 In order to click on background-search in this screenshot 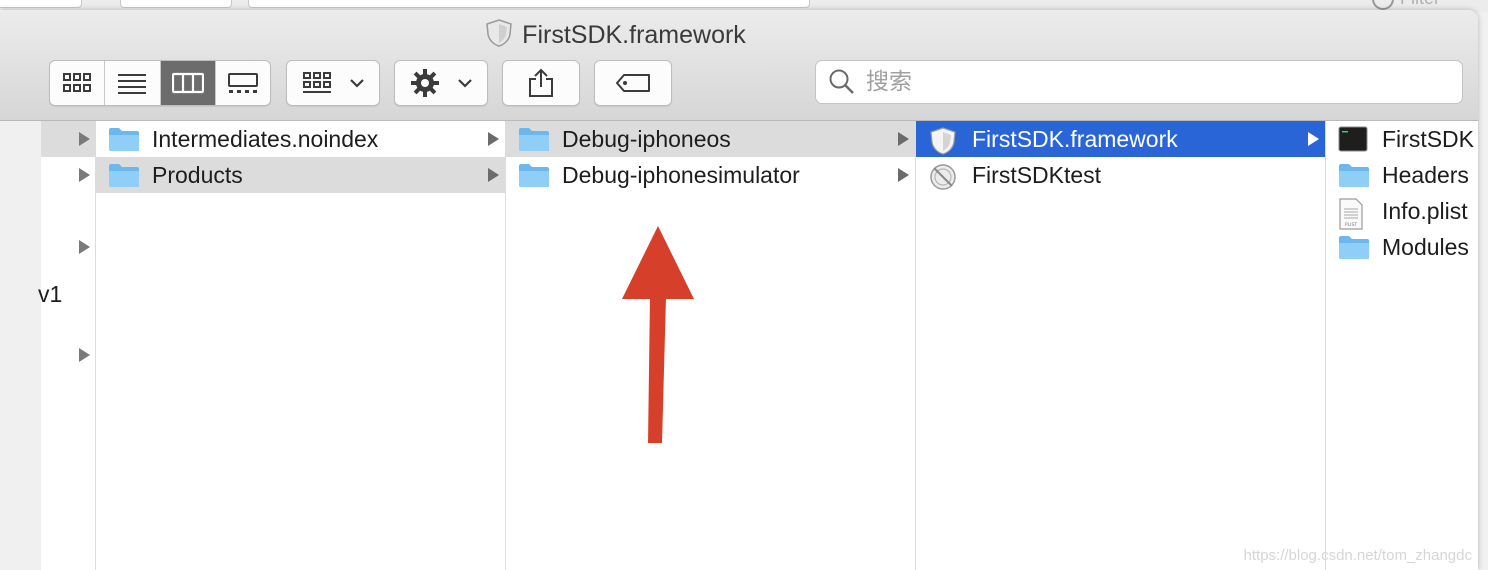, I will do `click(529, 4)`.